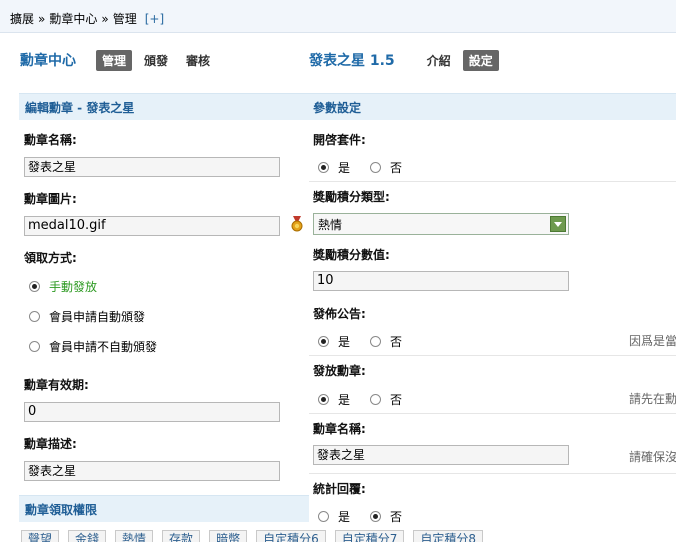 This screenshot has height=542, width=676. What do you see at coordinates (114, 60) in the screenshot?
I see `tab-manage: 管理` at bounding box center [114, 60].